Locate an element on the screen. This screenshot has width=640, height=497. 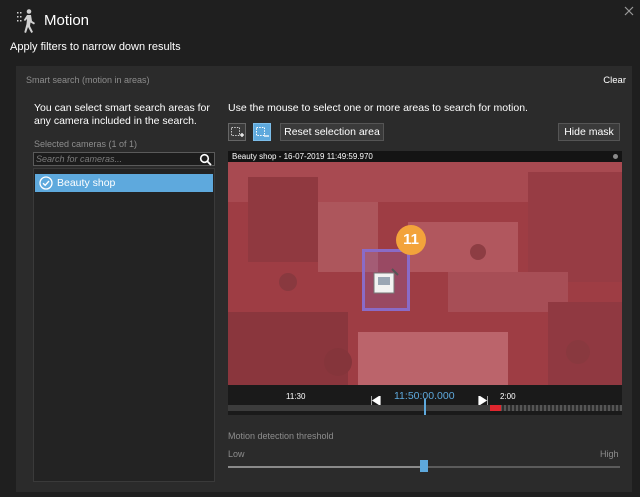
camera-item-label: Beauty shop is located at coordinates (86, 183).